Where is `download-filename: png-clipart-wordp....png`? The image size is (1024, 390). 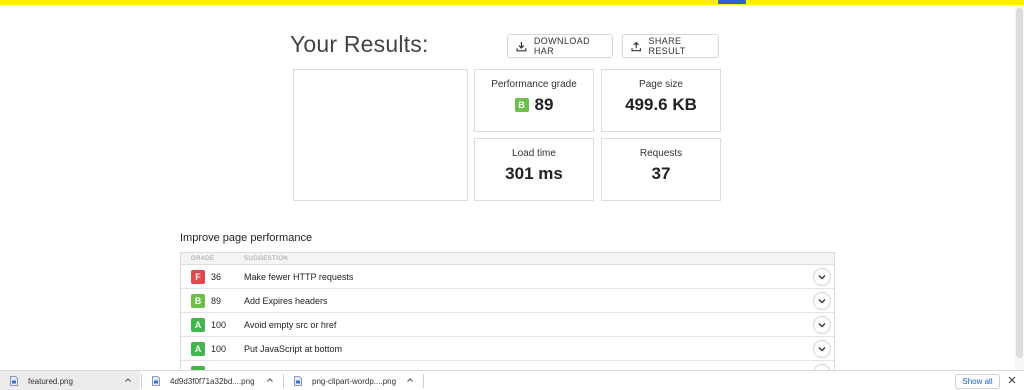
download-filename: png-clipart-wordp....png is located at coordinates (354, 381).